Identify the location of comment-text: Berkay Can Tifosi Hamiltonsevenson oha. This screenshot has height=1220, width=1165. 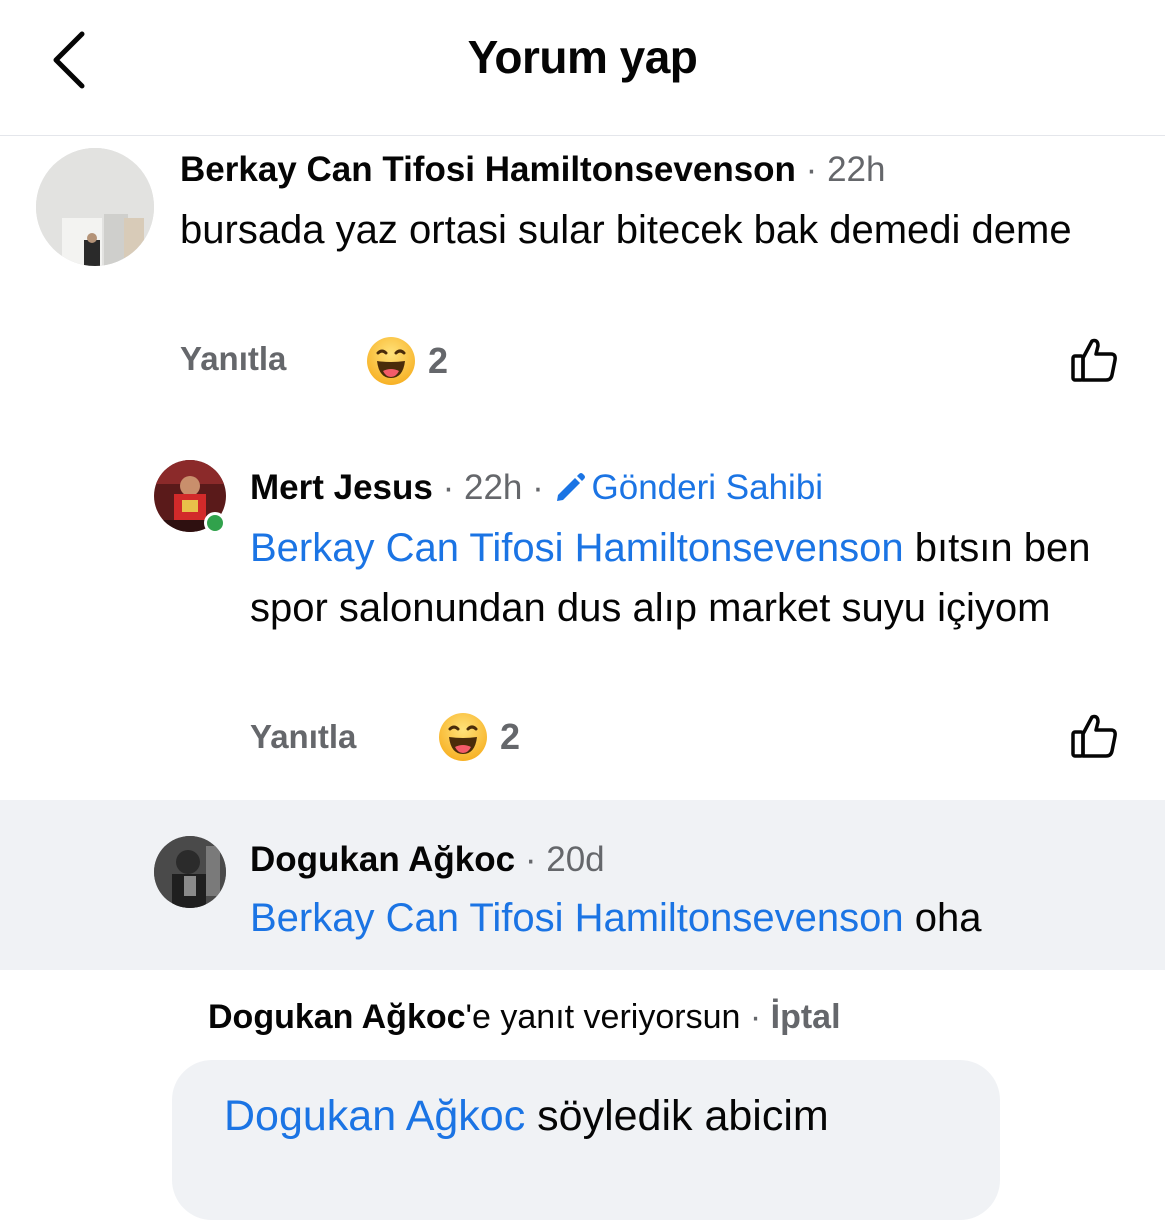
(690, 918).